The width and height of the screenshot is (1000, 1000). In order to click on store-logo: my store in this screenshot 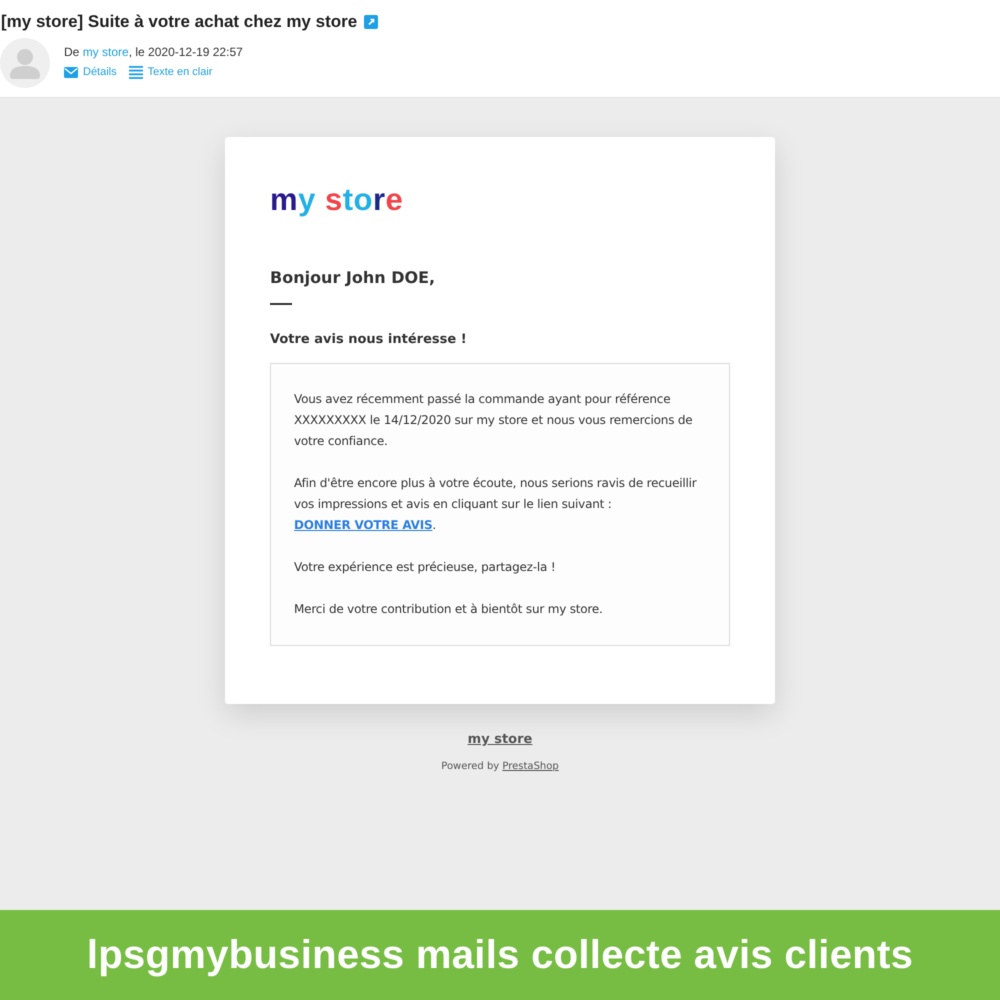, I will do `click(337, 200)`.